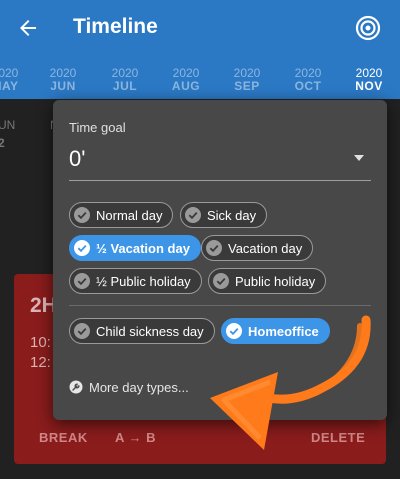 The width and height of the screenshot is (400, 479). Describe the element at coordinates (77, 159) in the screenshot. I see `time-goal-select: 0'` at that location.